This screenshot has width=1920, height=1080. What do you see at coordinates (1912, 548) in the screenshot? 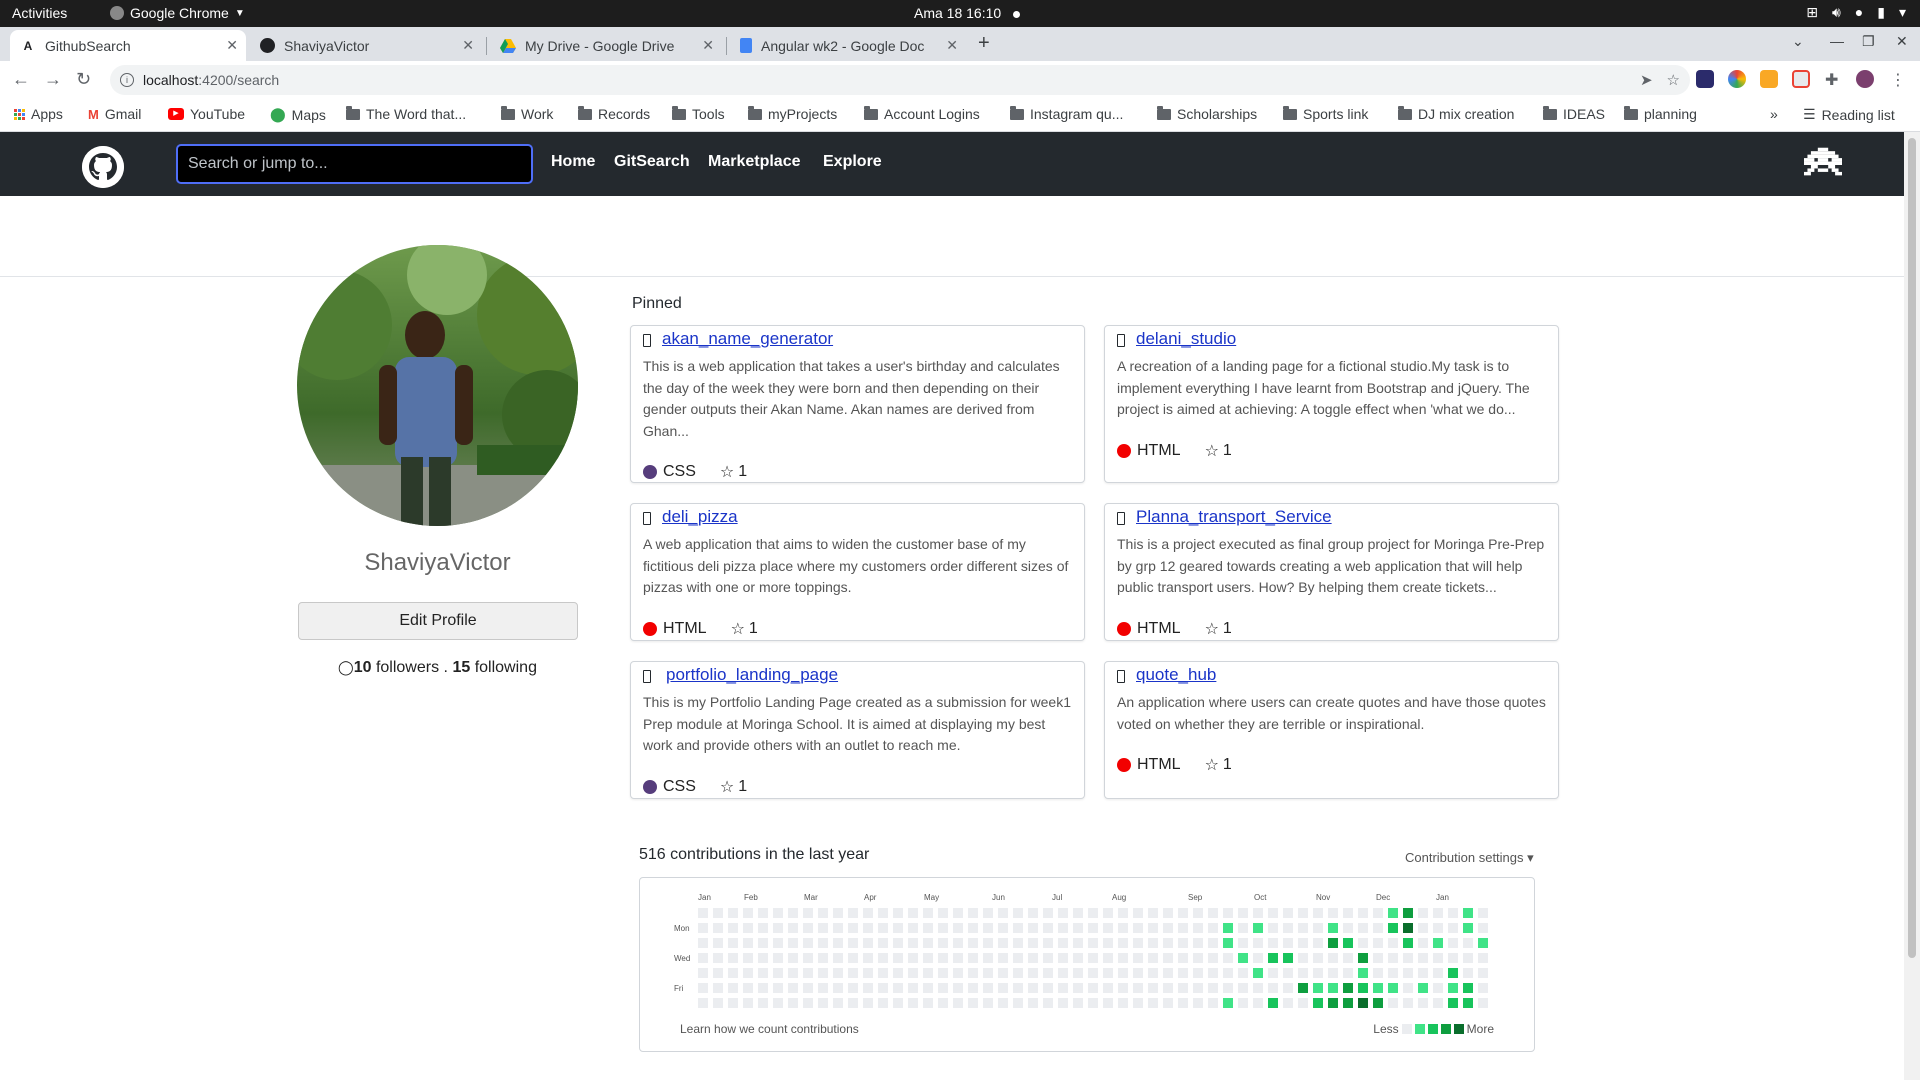
I see `scrollbar-thumb` at bounding box center [1912, 548].